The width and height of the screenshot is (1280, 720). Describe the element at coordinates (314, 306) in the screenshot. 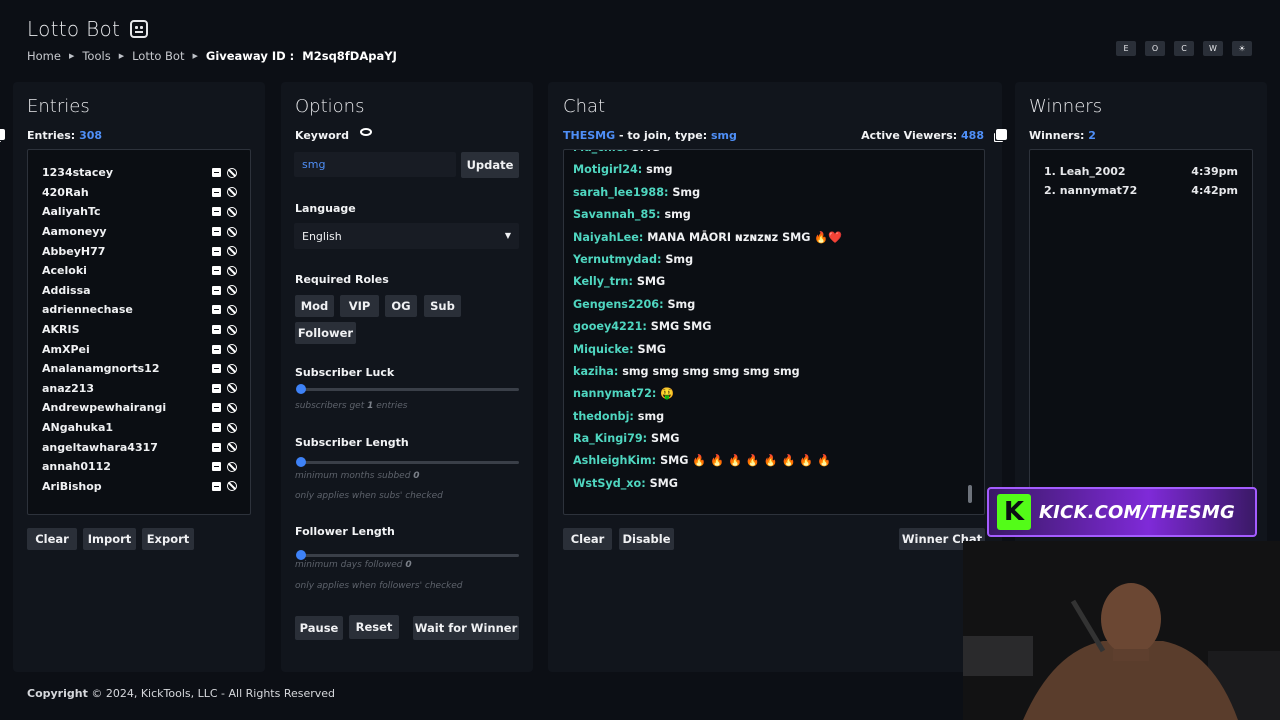

I see `role-mod-button: Mod` at that location.